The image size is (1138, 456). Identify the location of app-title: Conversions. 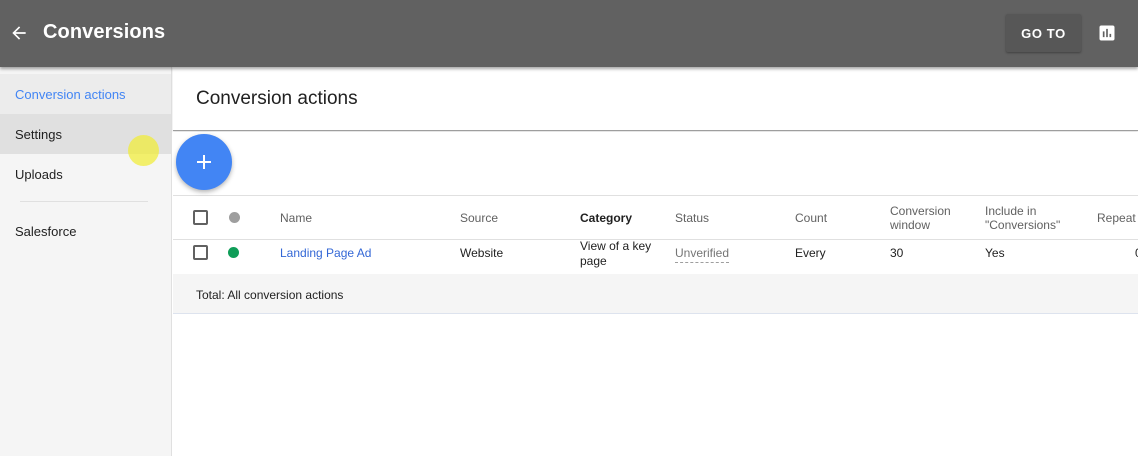
(104, 32).